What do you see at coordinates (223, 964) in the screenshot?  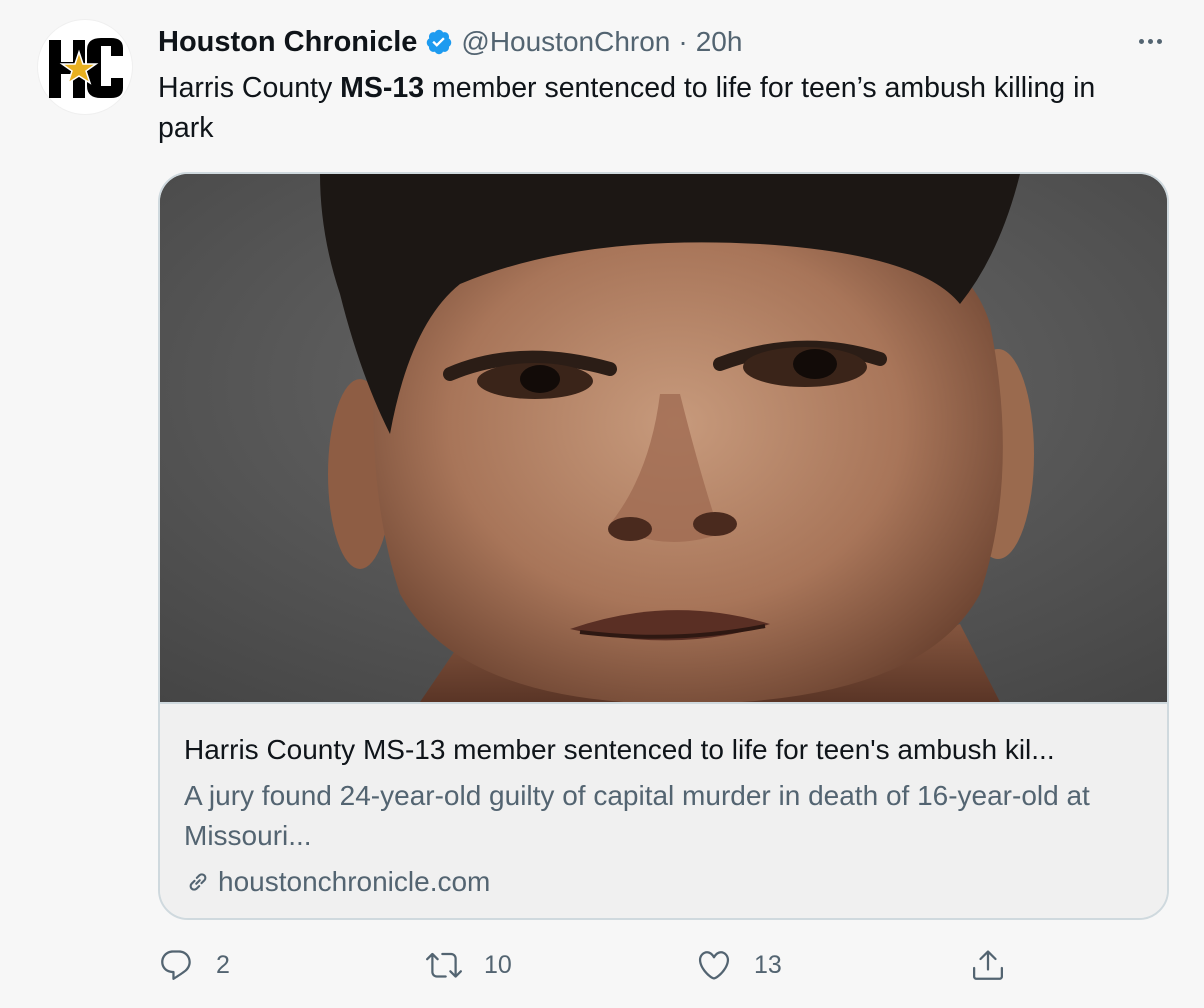 I see `reply-count: 2` at bounding box center [223, 964].